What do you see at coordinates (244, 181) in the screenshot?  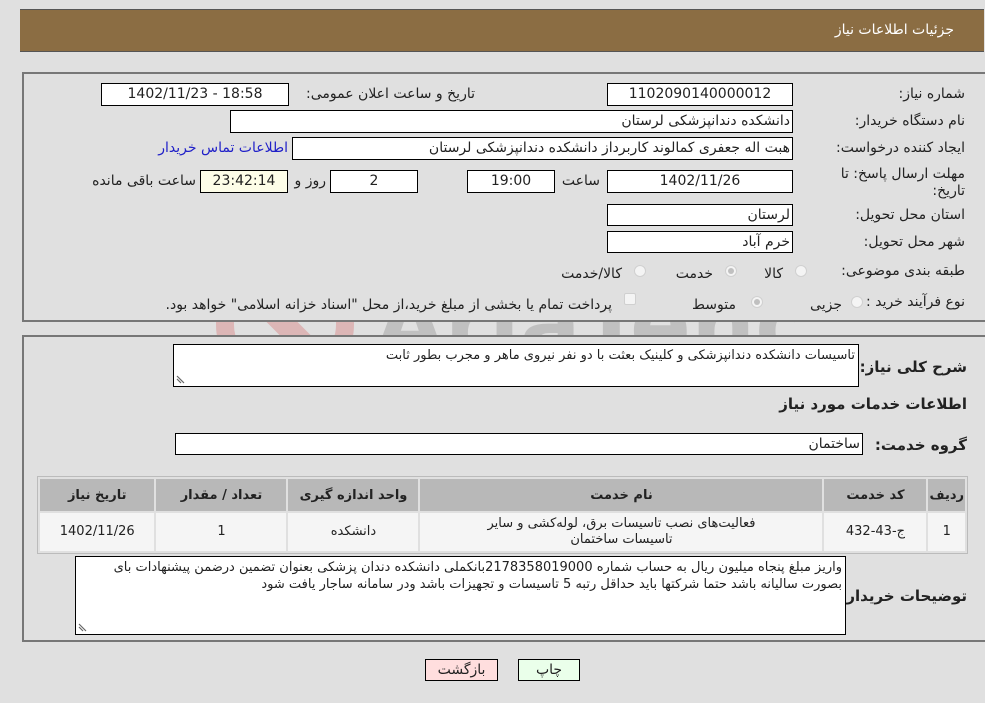 I see `time-remaining-field: 23:42:14` at bounding box center [244, 181].